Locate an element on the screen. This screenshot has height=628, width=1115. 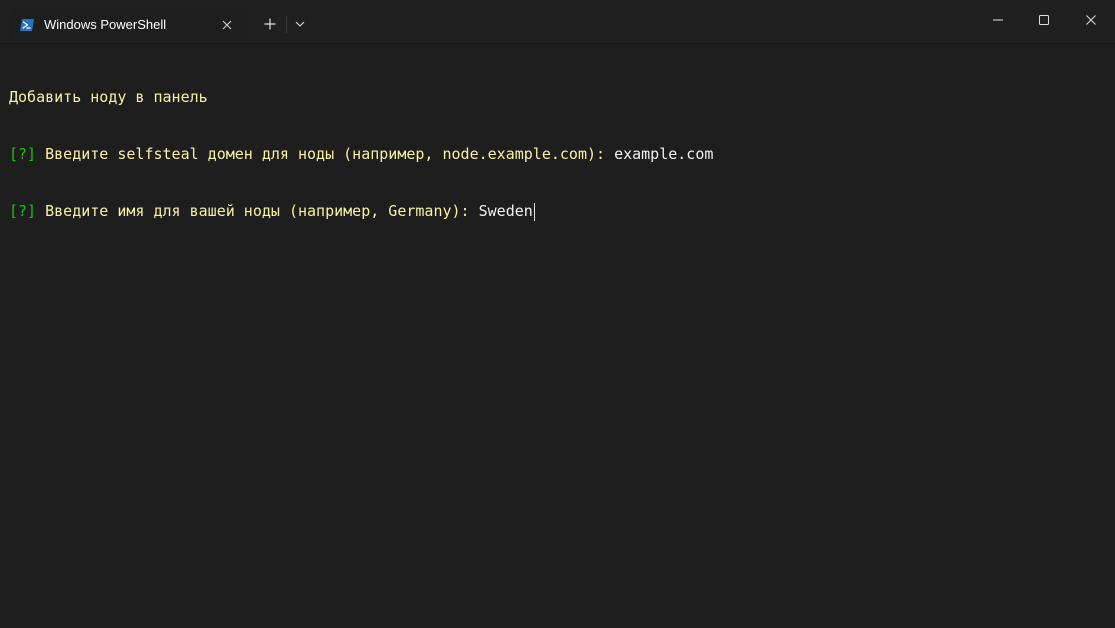
maximize-icon is located at coordinates (1044, 20).